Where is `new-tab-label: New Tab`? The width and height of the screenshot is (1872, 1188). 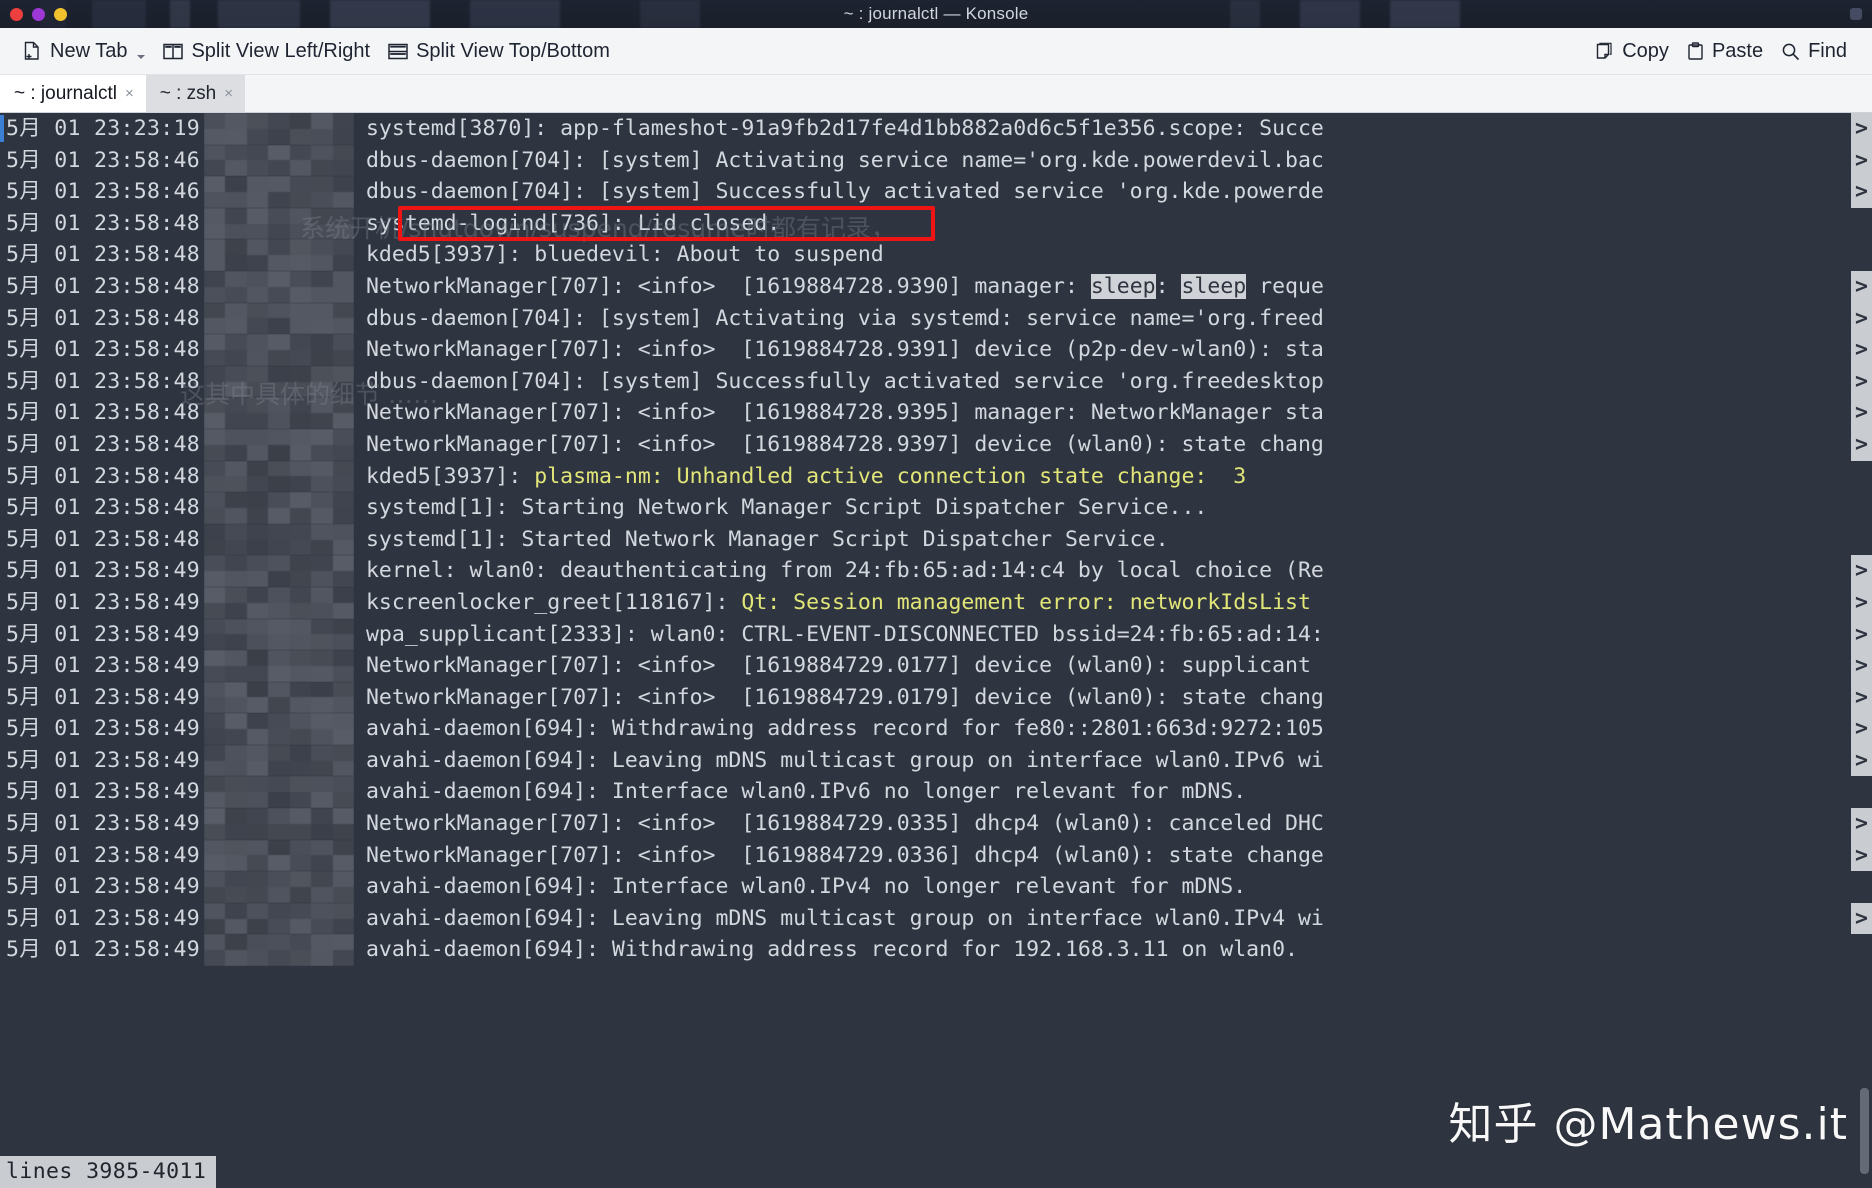
new-tab-label: New Tab is located at coordinates (89, 51).